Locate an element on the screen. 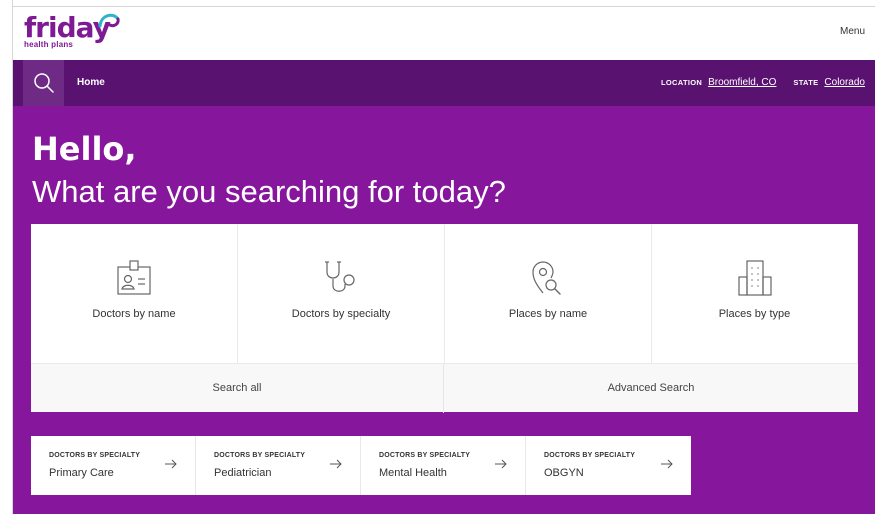 Image resolution: width=875 pixels, height=514 pixels. card-label: Doctors by specialty is located at coordinates (341, 314).